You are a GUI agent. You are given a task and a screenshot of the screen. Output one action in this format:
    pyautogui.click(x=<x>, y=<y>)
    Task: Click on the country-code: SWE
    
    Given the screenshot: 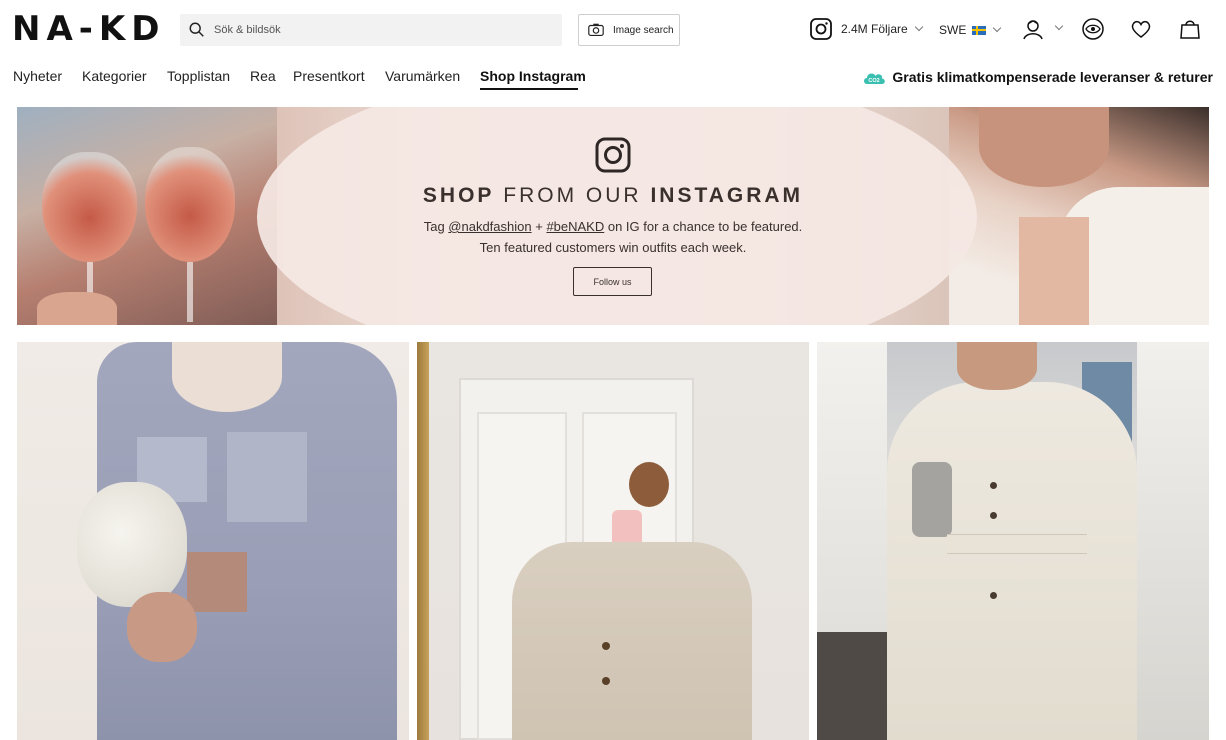 What is the action you would take?
    pyautogui.click(x=953, y=30)
    